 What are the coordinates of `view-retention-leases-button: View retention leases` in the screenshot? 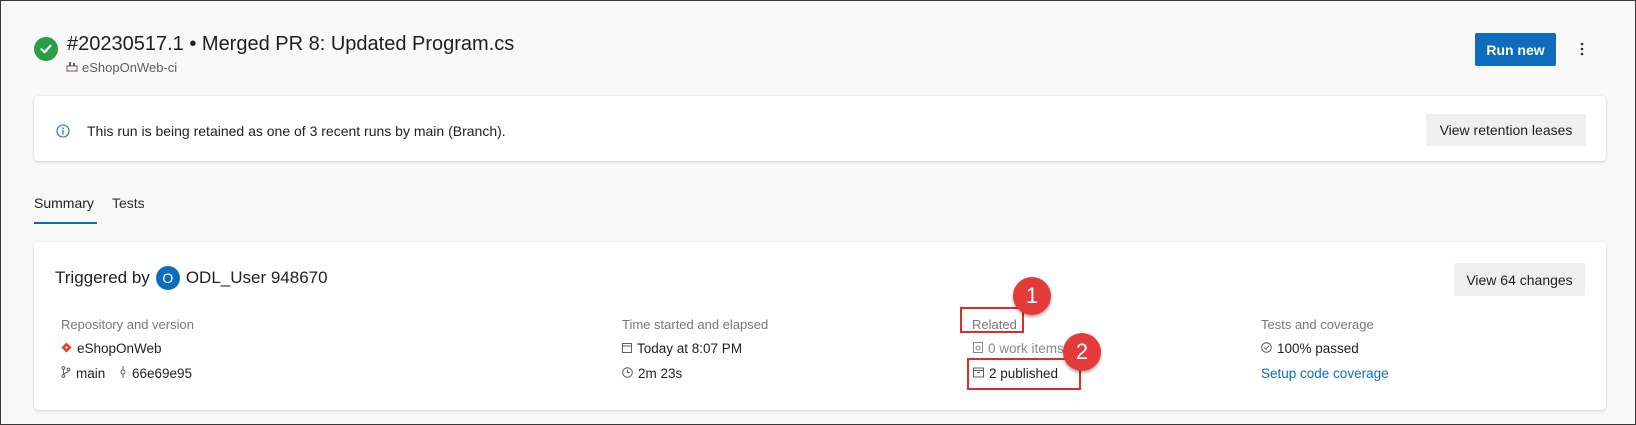 It's located at (1506, 130).